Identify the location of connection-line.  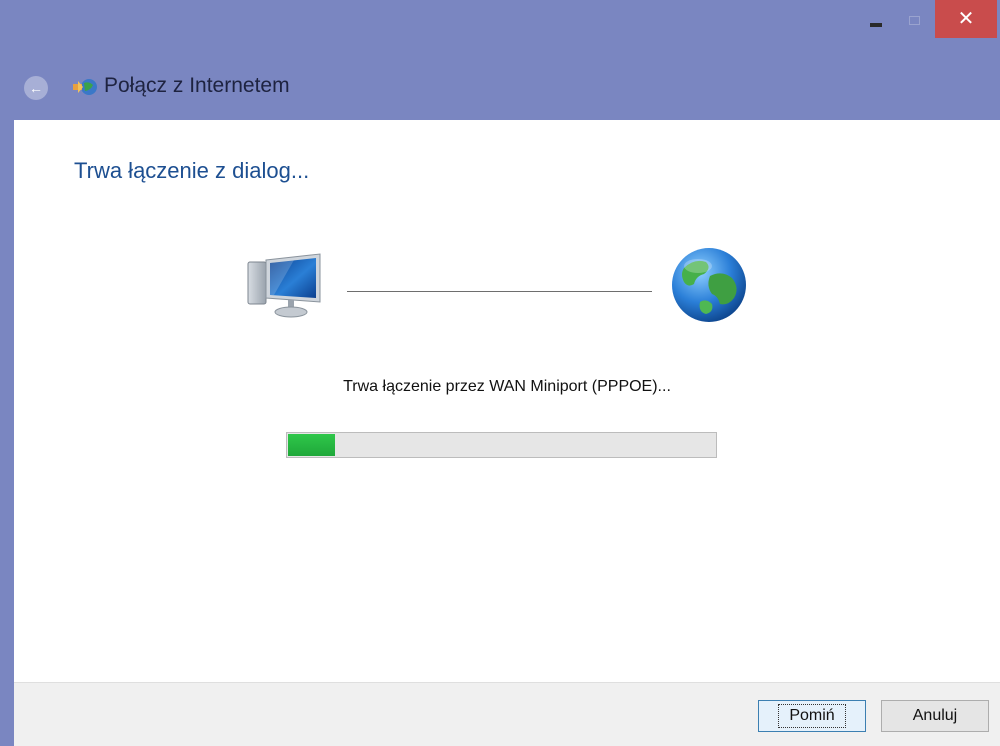
(499, 291).